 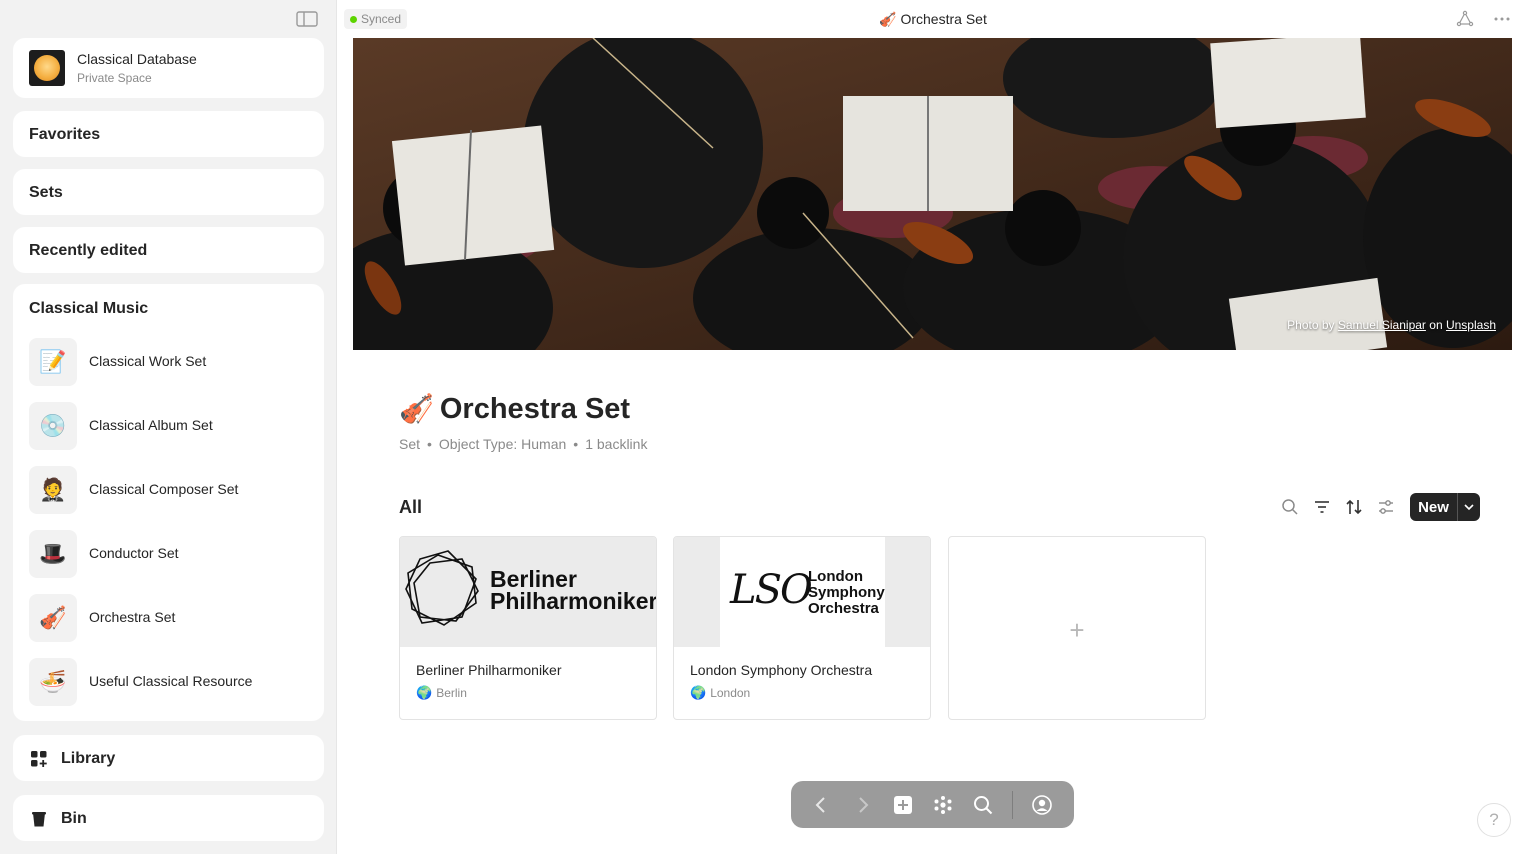 What do you see at coordinates (134, 553) in the screenshot?
I see `sidebar-item-label: Conductor Set` at bounding box center [134, 553].